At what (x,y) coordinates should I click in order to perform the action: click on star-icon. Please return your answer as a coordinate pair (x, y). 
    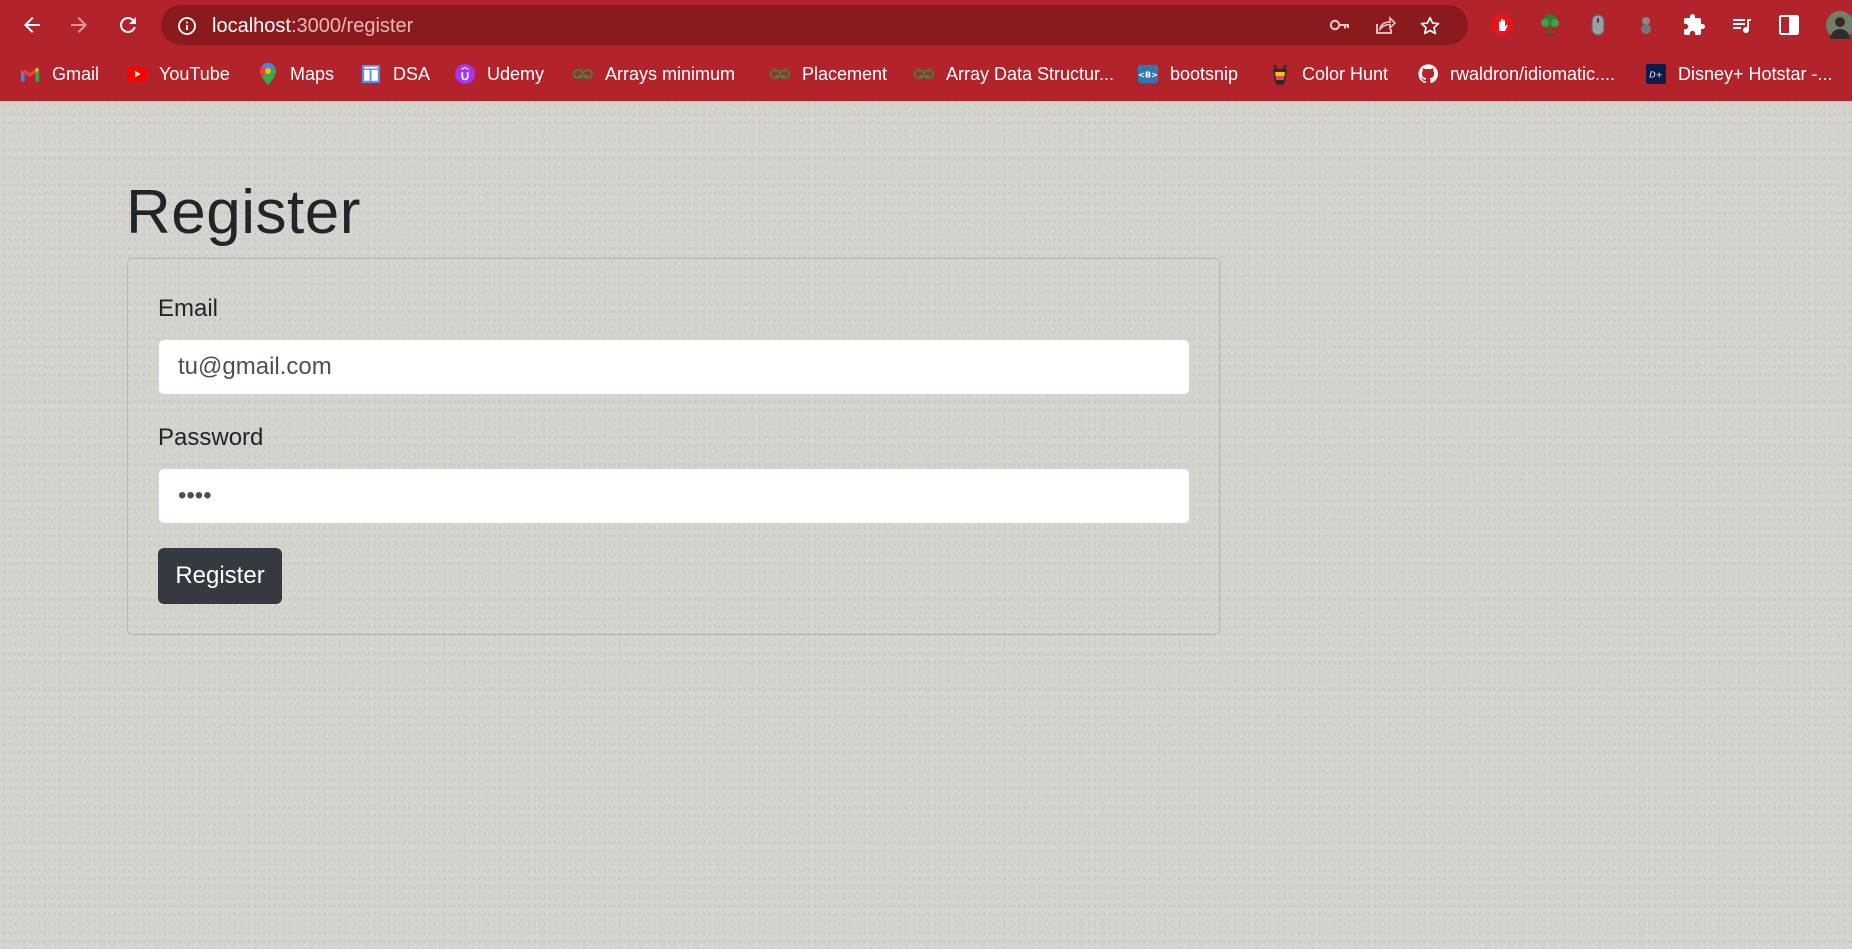
    Looking at the image, I should click on (1429, 25).